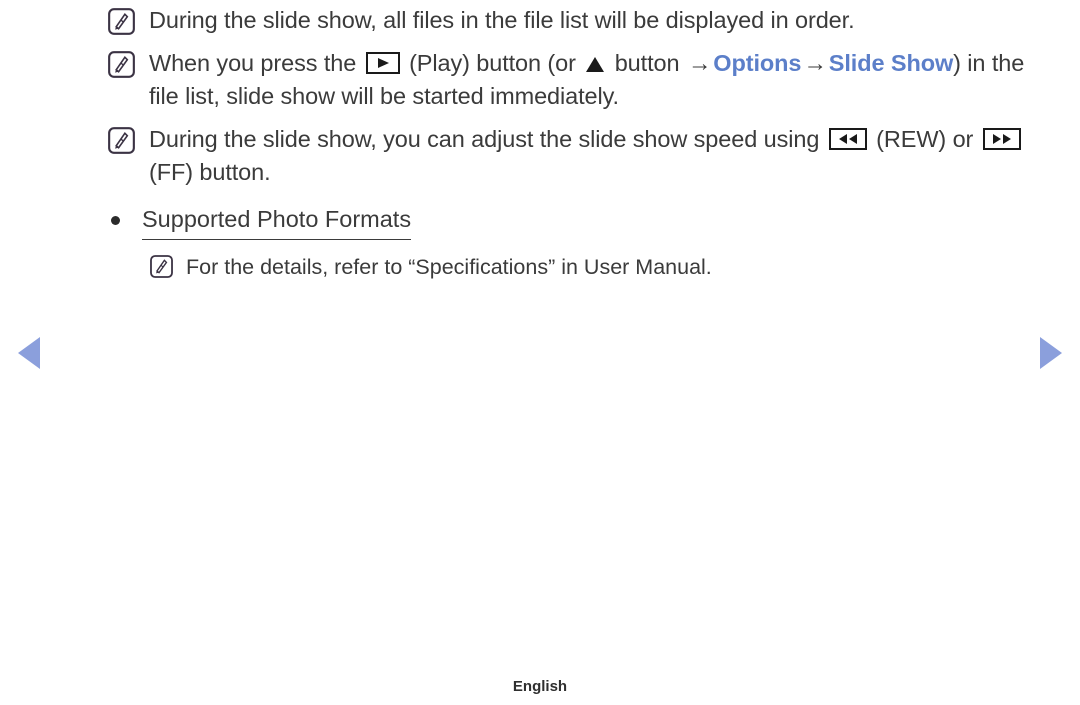 The width and height of the screenshot is (1080, 705). I want to click on footer-language: English, so click(540, 686).